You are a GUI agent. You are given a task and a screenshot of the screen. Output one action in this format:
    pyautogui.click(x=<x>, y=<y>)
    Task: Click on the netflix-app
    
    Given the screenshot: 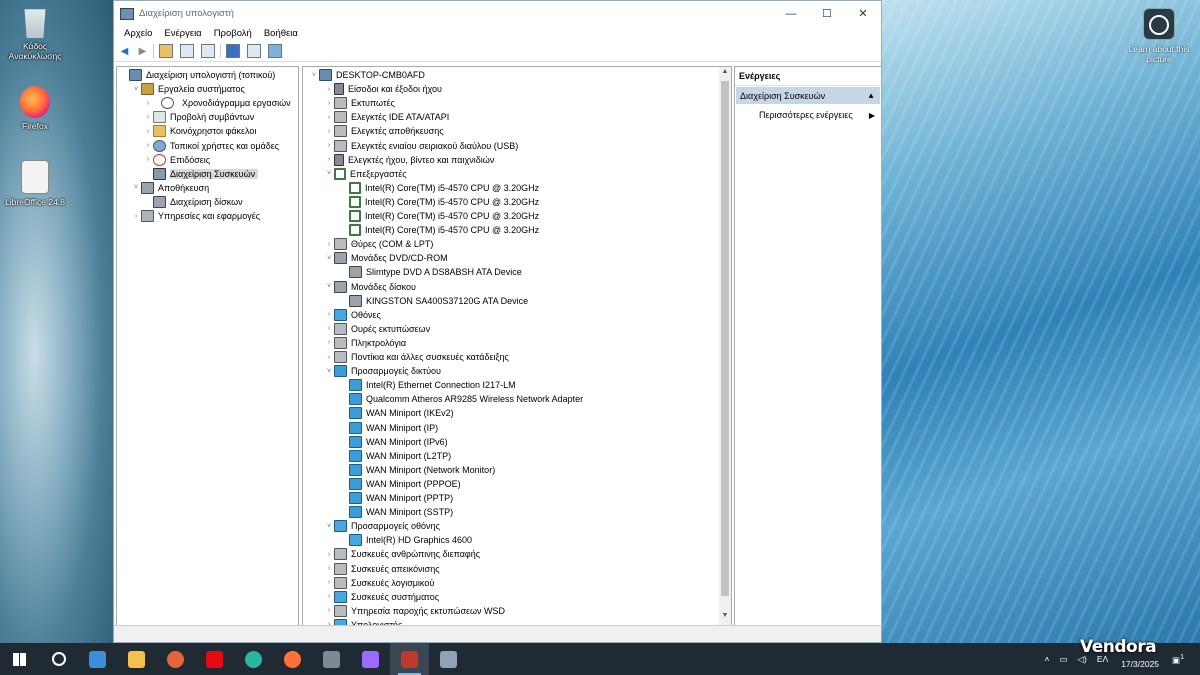 What is the action you would take?
    pyautogui.click(x=214, y=659)
    